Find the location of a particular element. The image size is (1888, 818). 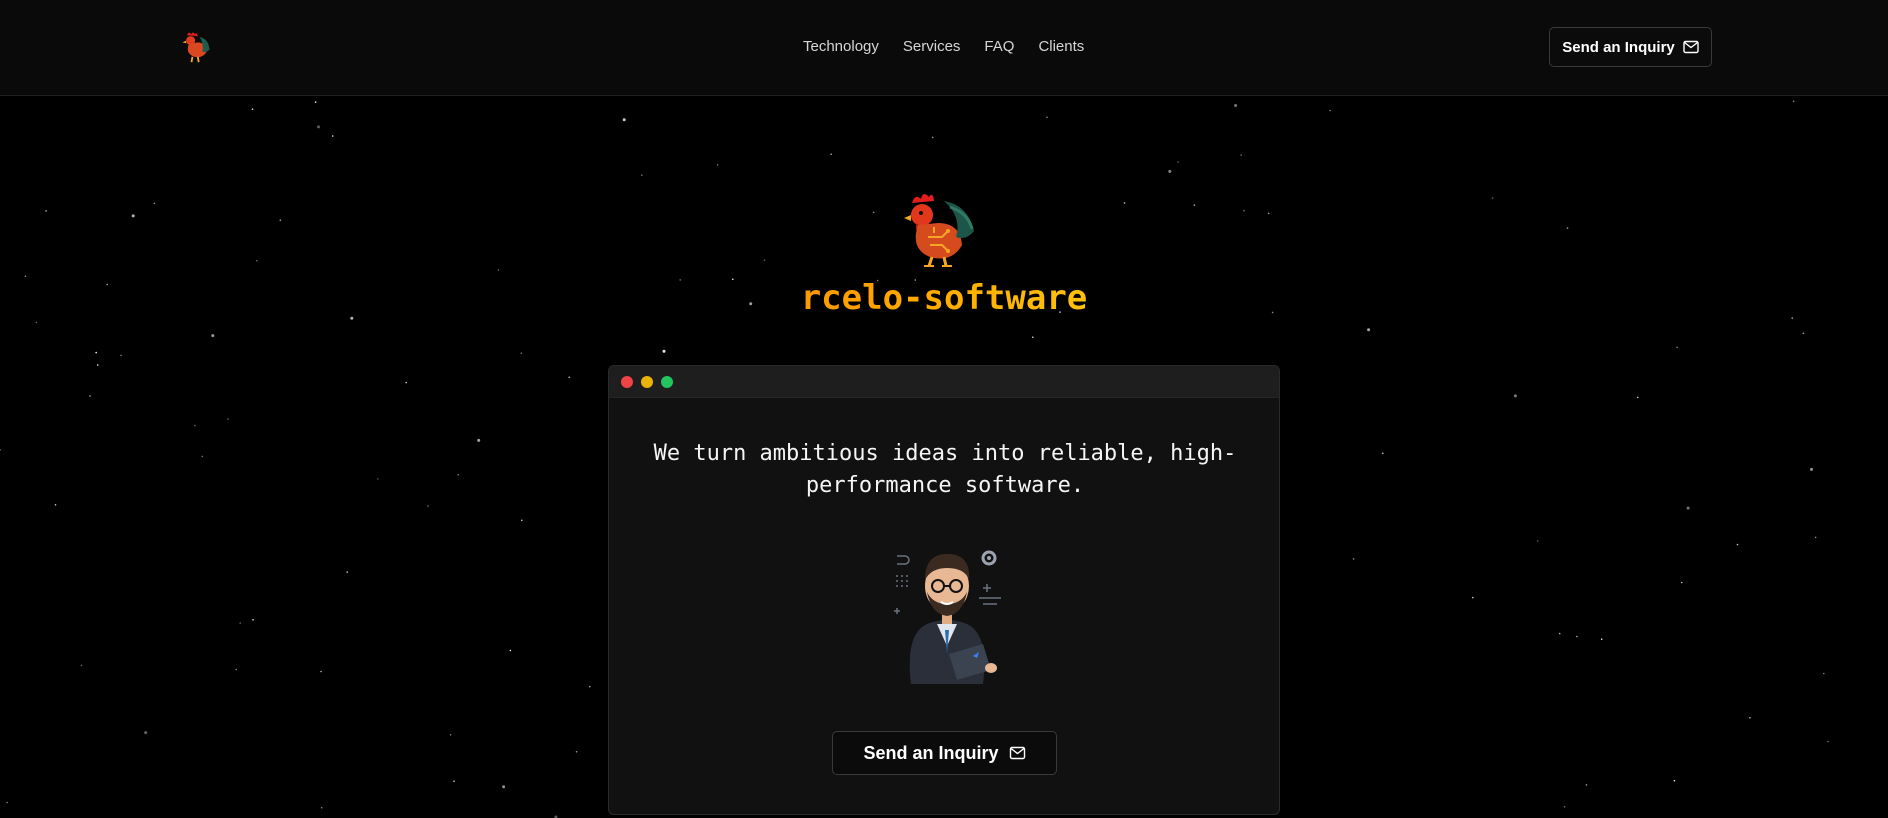

window-minimize-dot is located at coordinates (647, 382).